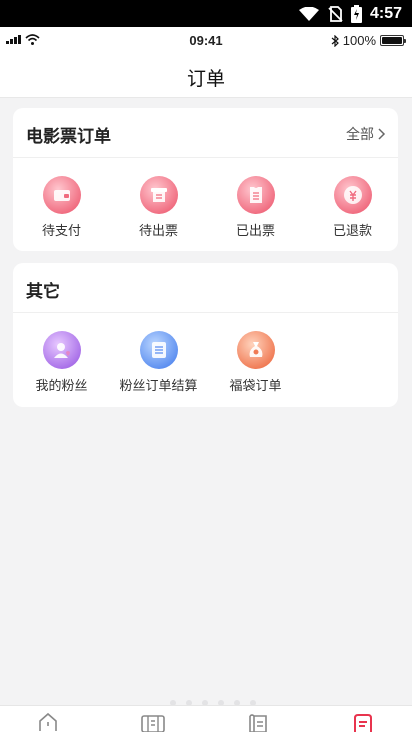 The height and width of the screenshot is (732, 412). Describe the element at coordinates (356, 13) in the screenshot. I see `battery-charging-icon` at that location.